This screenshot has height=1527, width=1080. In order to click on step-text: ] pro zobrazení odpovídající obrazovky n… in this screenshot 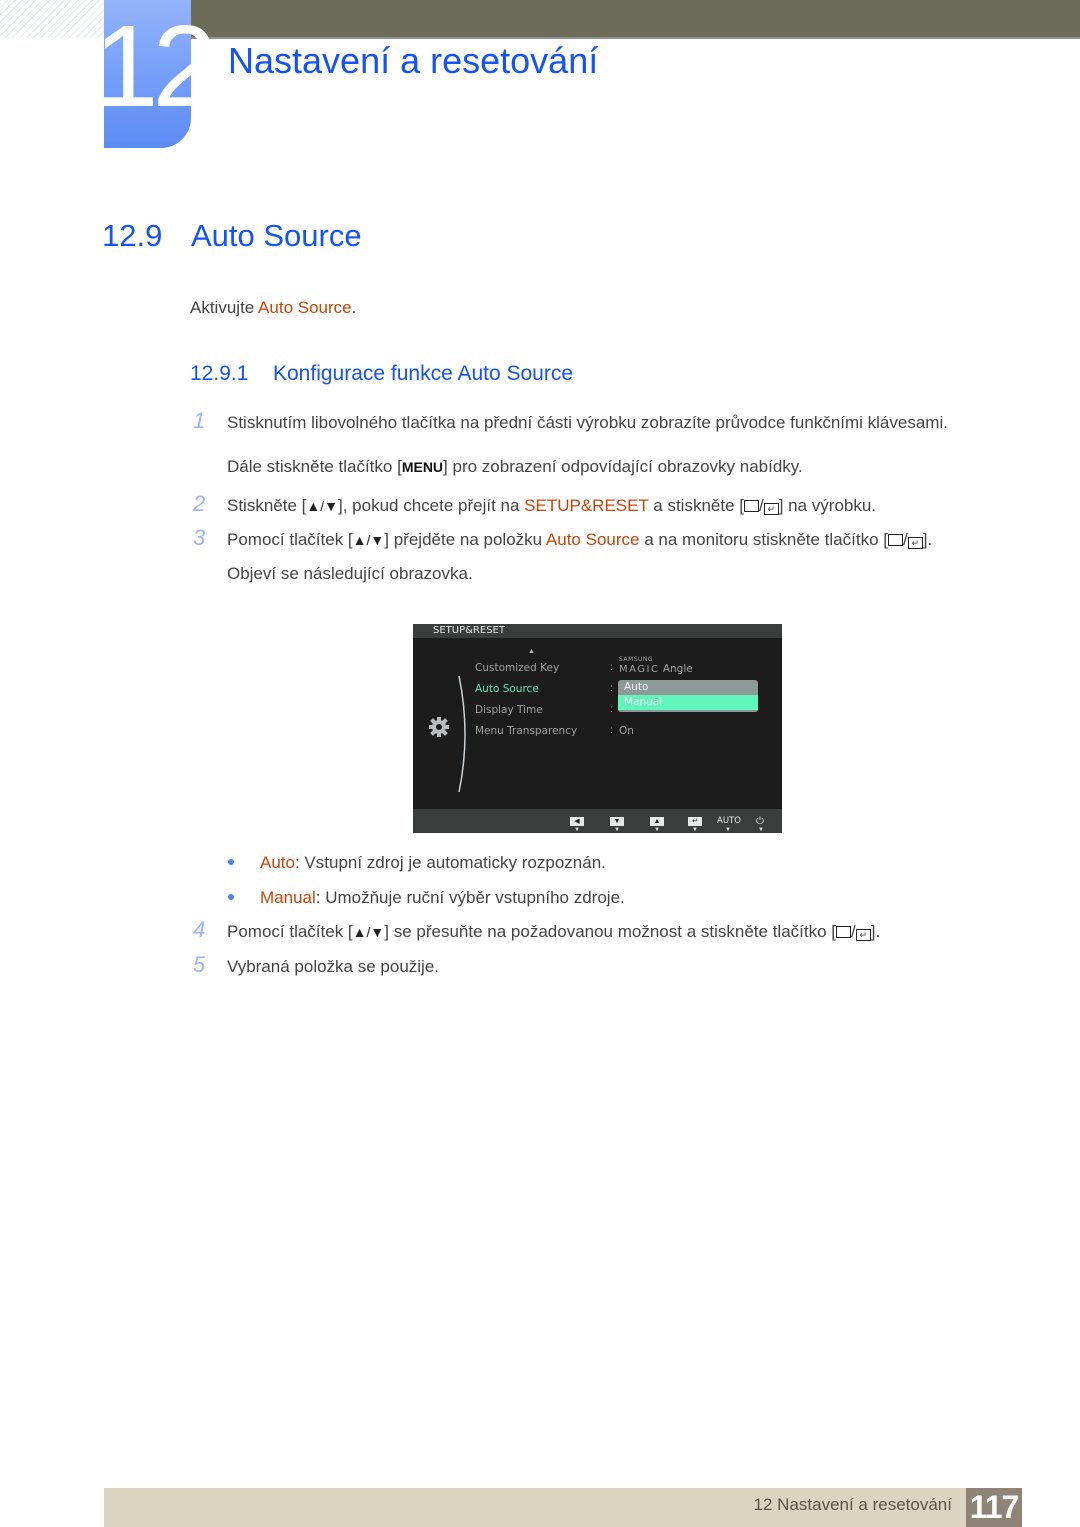, I will do `click(623, 466)`.